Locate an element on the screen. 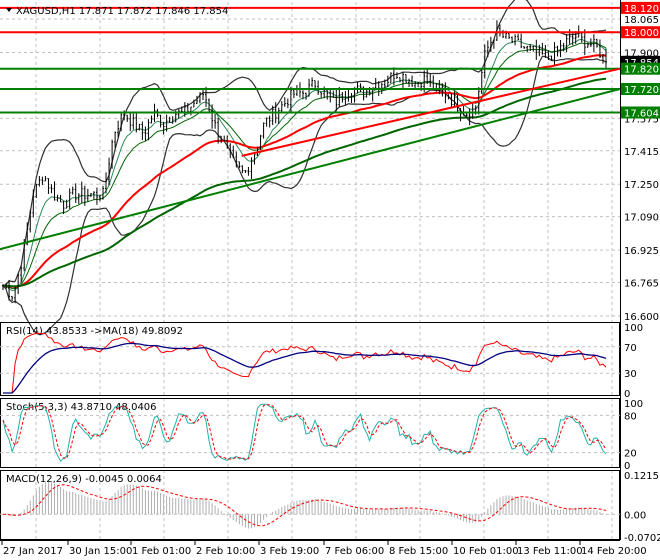  sto-axis-label: 20 is located at coordinates (630, 454).